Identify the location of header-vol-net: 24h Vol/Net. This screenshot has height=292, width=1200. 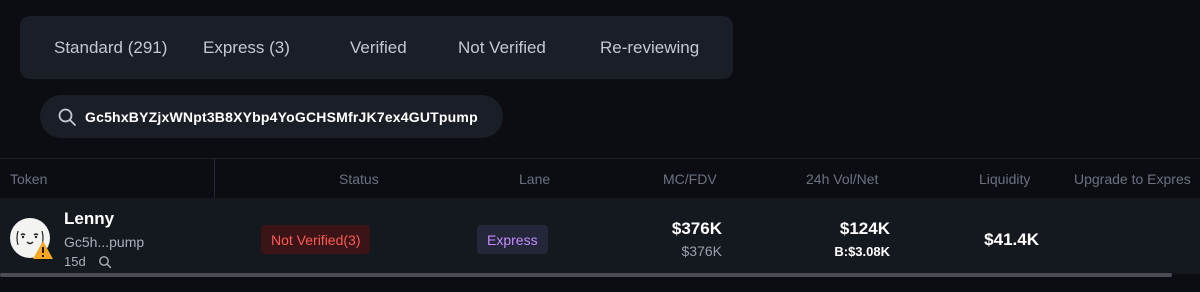
(842, 179).